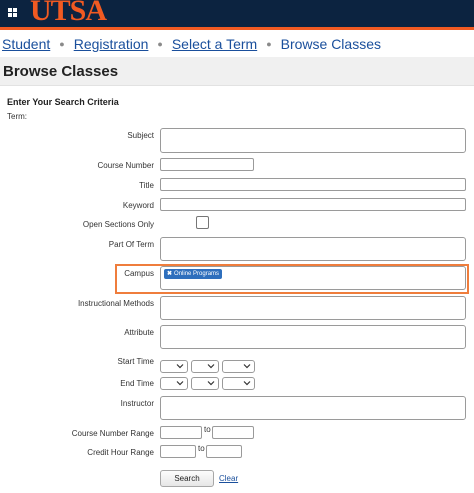 The image size is (474, 493). I want to click on clear-link: Clear, so click(228, 478).